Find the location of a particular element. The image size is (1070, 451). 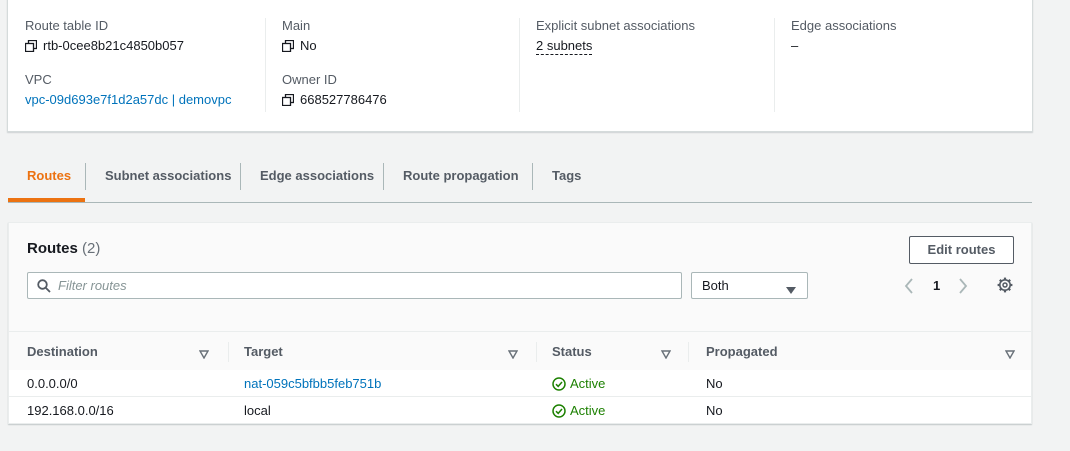

cell-destination: 192.168.0.0/16 is located at coordinates (70, 410).